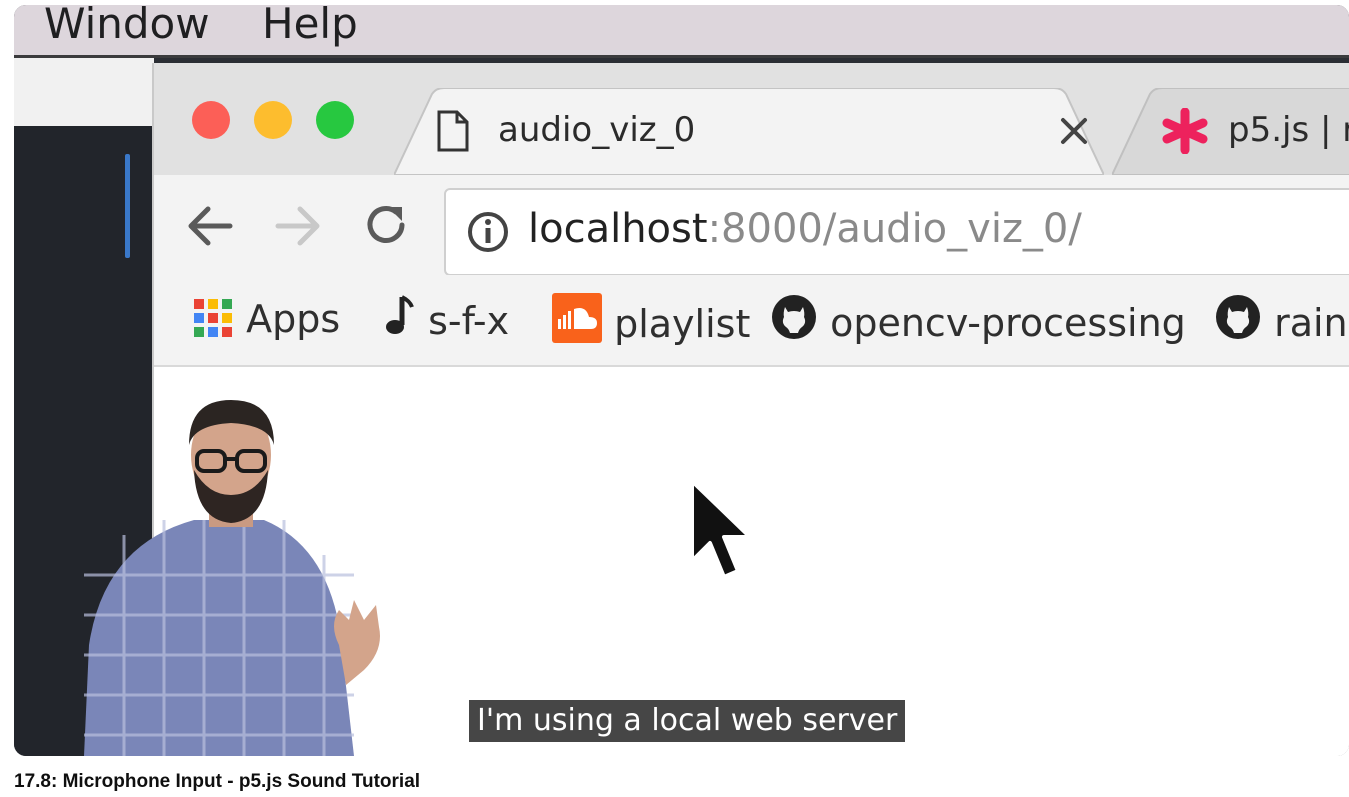 This screenshot has width=1349, height=797. I want to click on music-note-icon, so click(399, 319).